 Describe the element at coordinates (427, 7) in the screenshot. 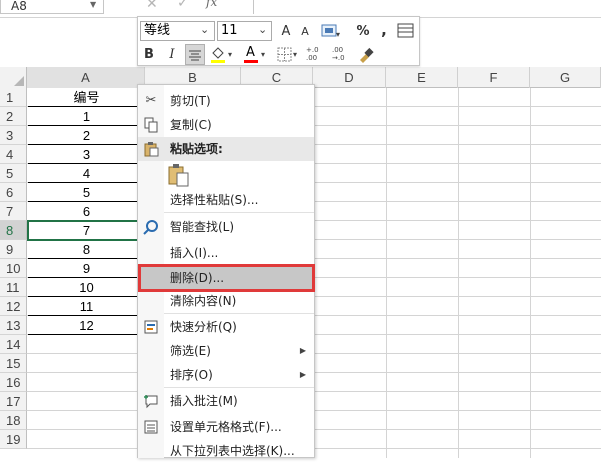

I see `formula-input` at that location.